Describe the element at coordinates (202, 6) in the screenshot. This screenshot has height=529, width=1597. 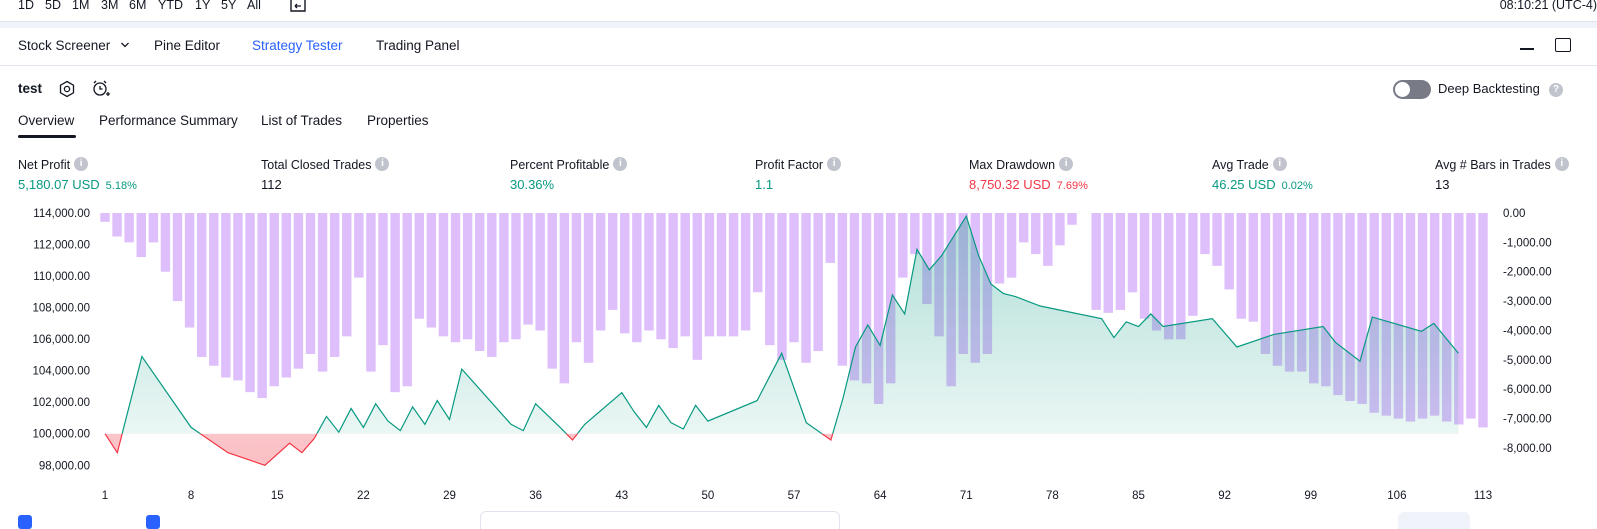
I see `range-1y: 1Y` at that location.